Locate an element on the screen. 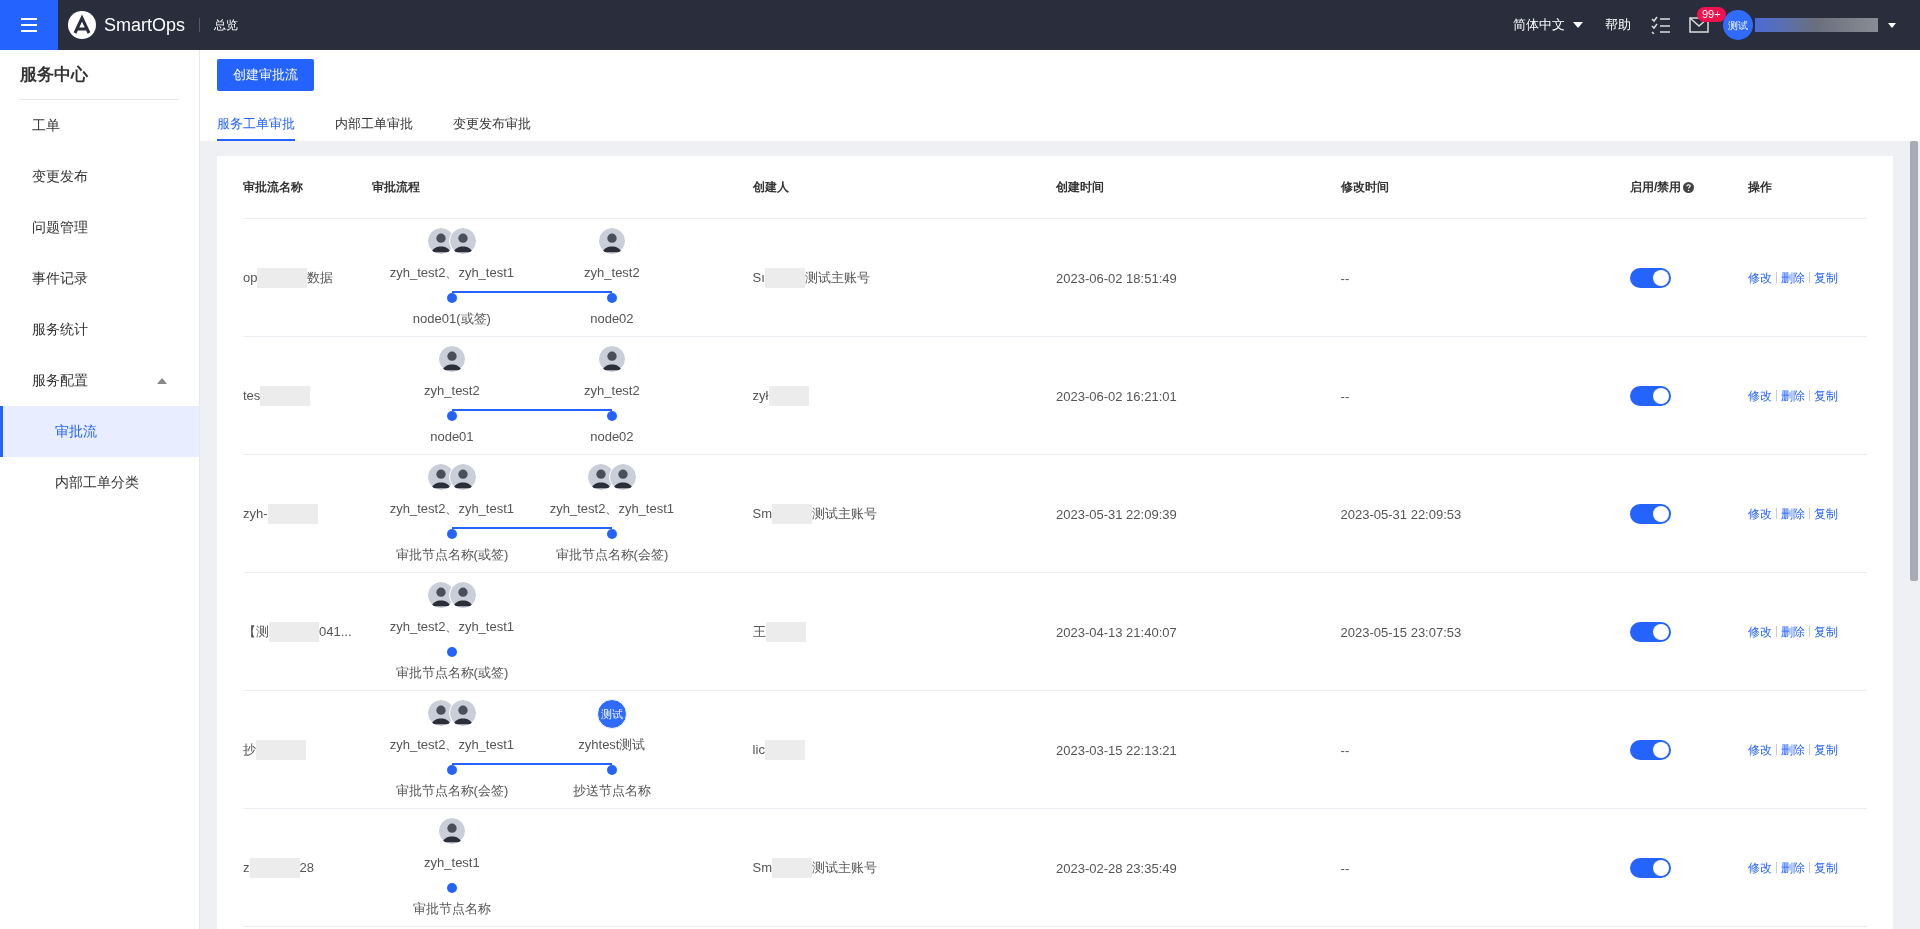  tab: 内部工单审批 is located at coordinates (374, 125).